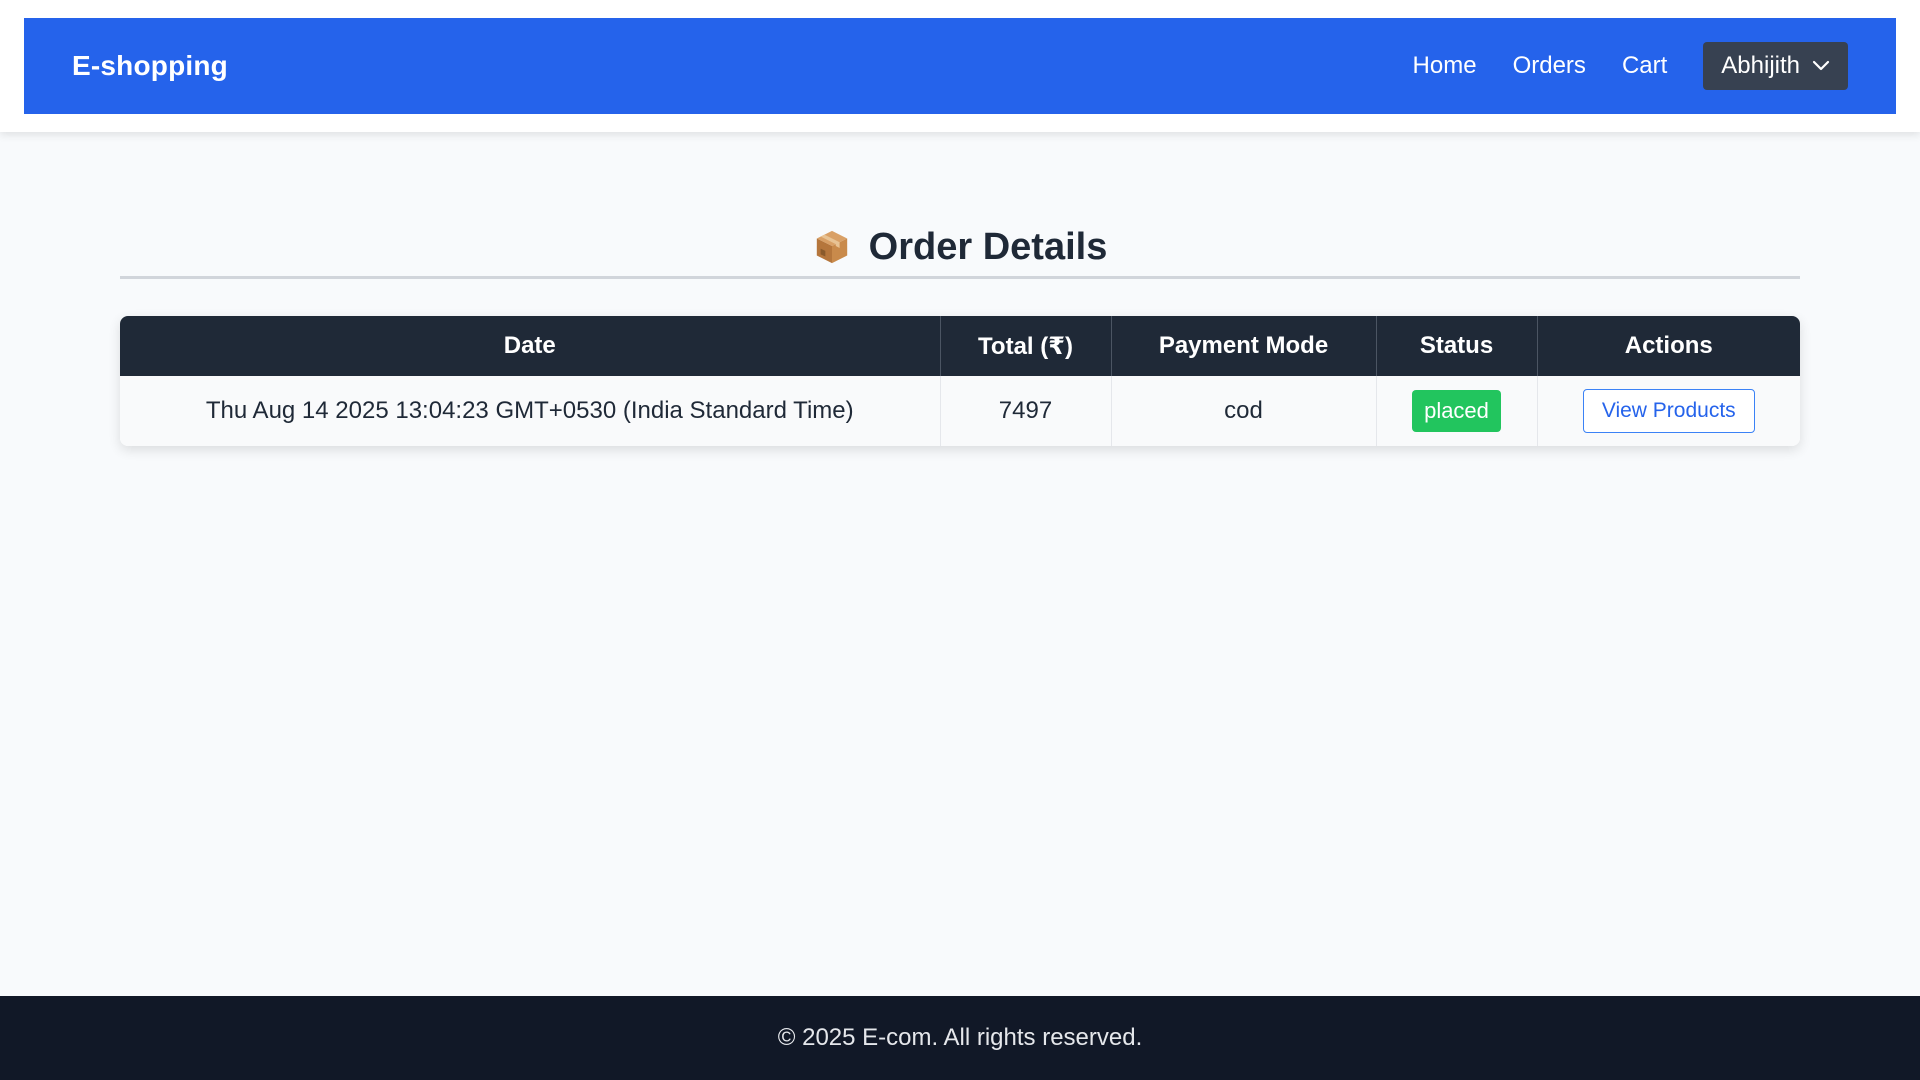 This screenshot has height=1080, width=1920. I want to click on nav-link-cart: Cart, so click(1644, 66).